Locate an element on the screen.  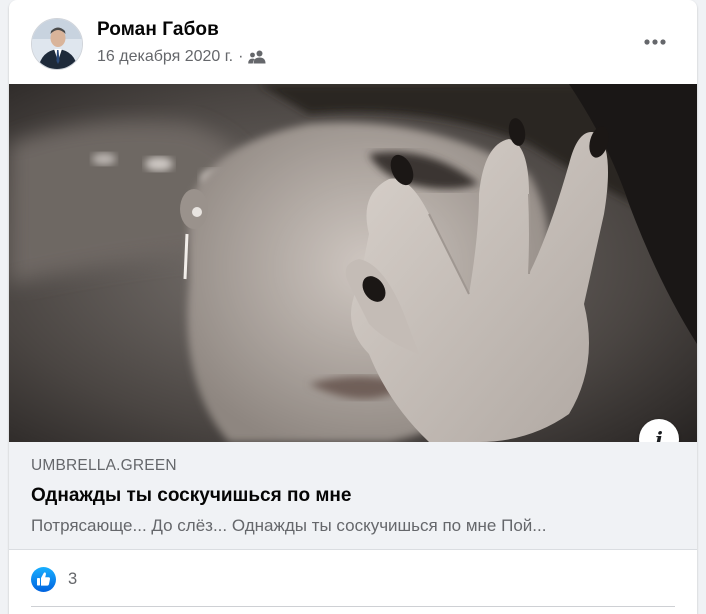
link-title: Однажды ты соскучишься по мне is located at coordinates (191, 496).